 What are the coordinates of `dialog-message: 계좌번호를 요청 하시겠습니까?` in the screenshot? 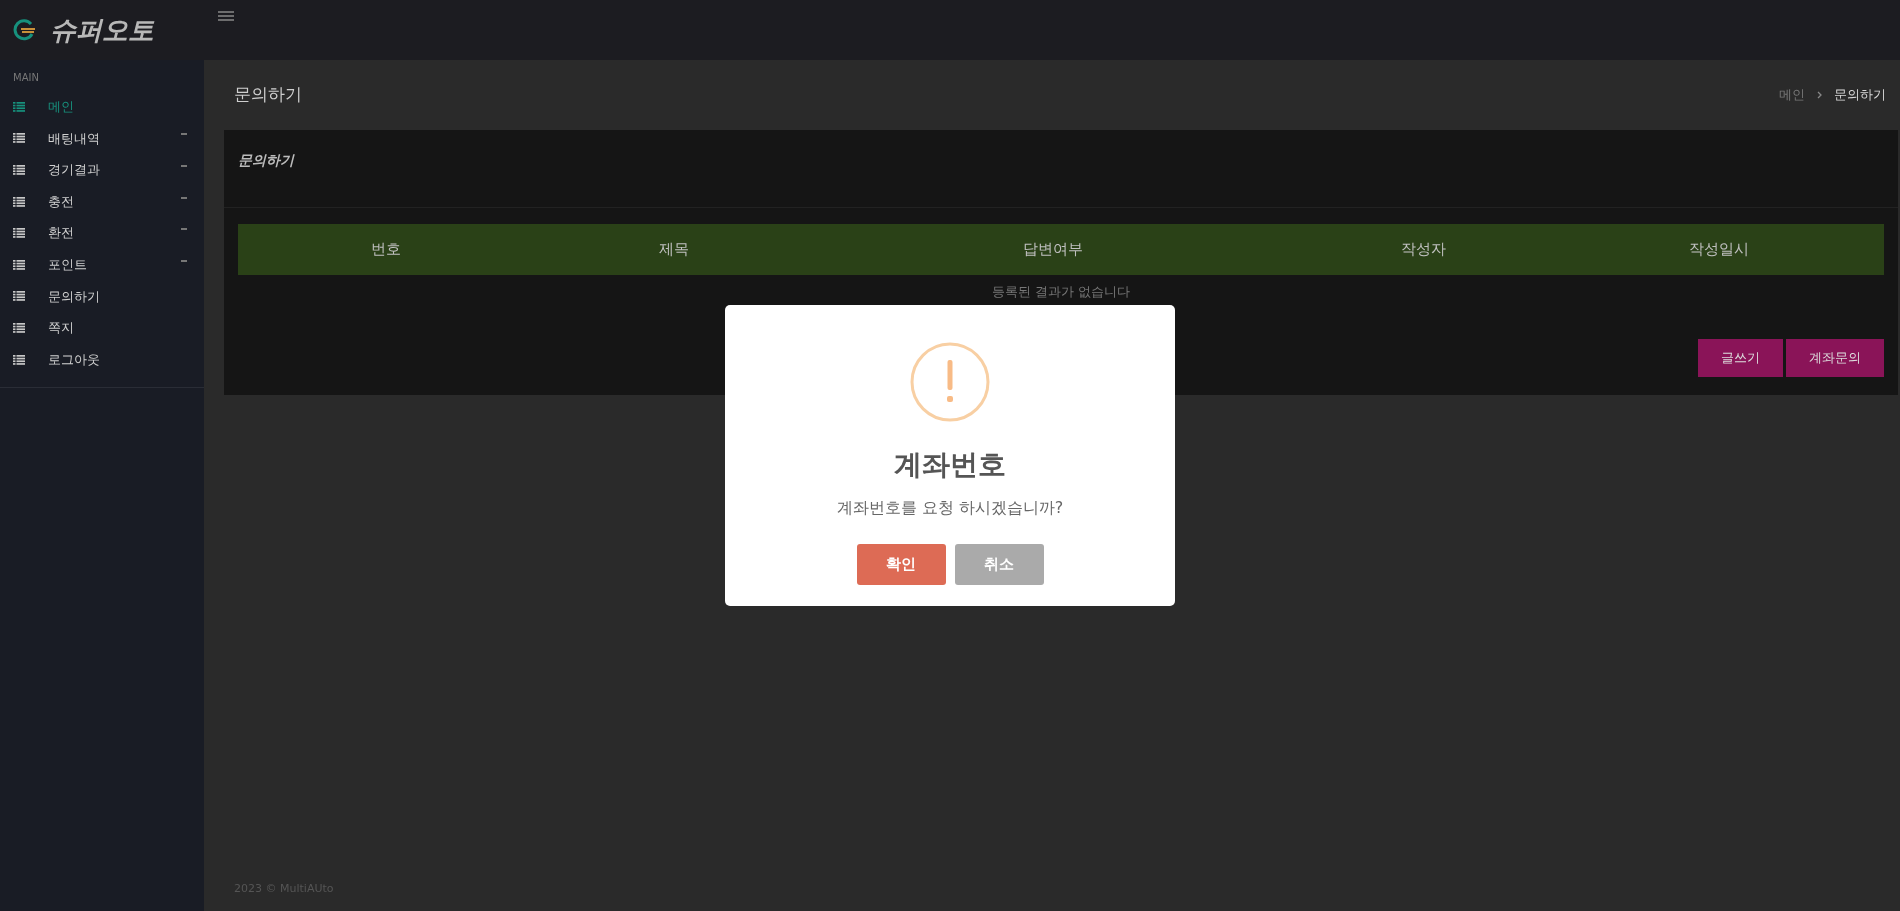 It's located at (950, 508).